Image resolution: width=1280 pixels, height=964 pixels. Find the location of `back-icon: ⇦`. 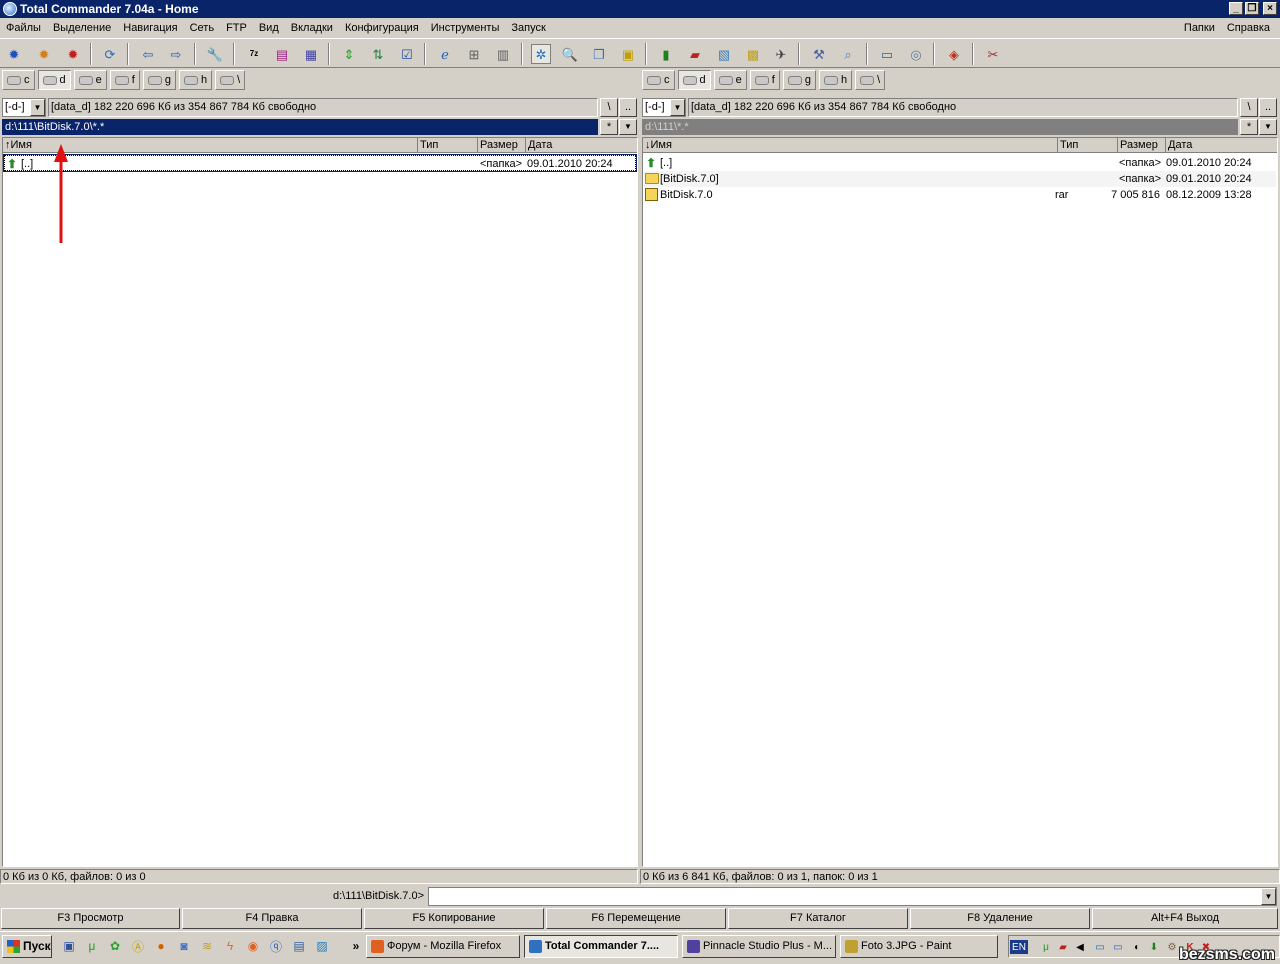

back-icon: ⇦ is located at coordinates (148, 54).